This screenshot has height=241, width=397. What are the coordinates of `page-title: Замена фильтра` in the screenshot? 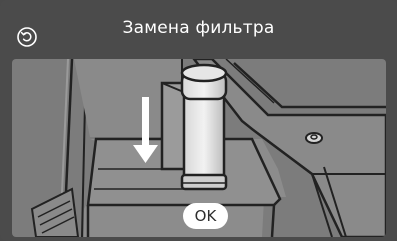 It's located at (198, 28).